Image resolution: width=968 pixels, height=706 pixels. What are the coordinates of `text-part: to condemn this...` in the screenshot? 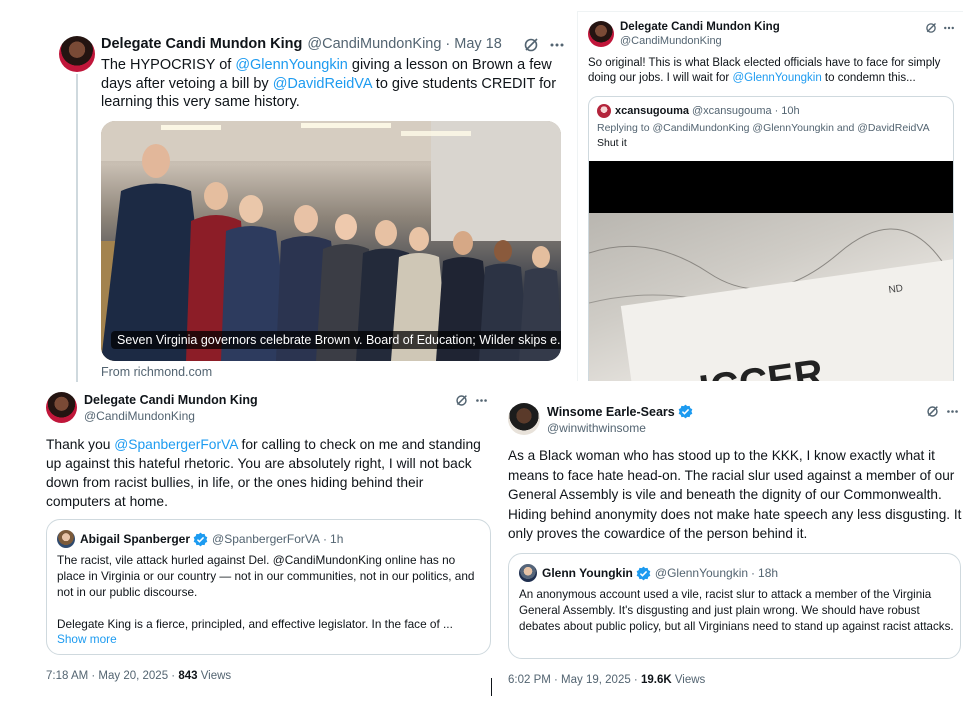 It's located at (868, 78).